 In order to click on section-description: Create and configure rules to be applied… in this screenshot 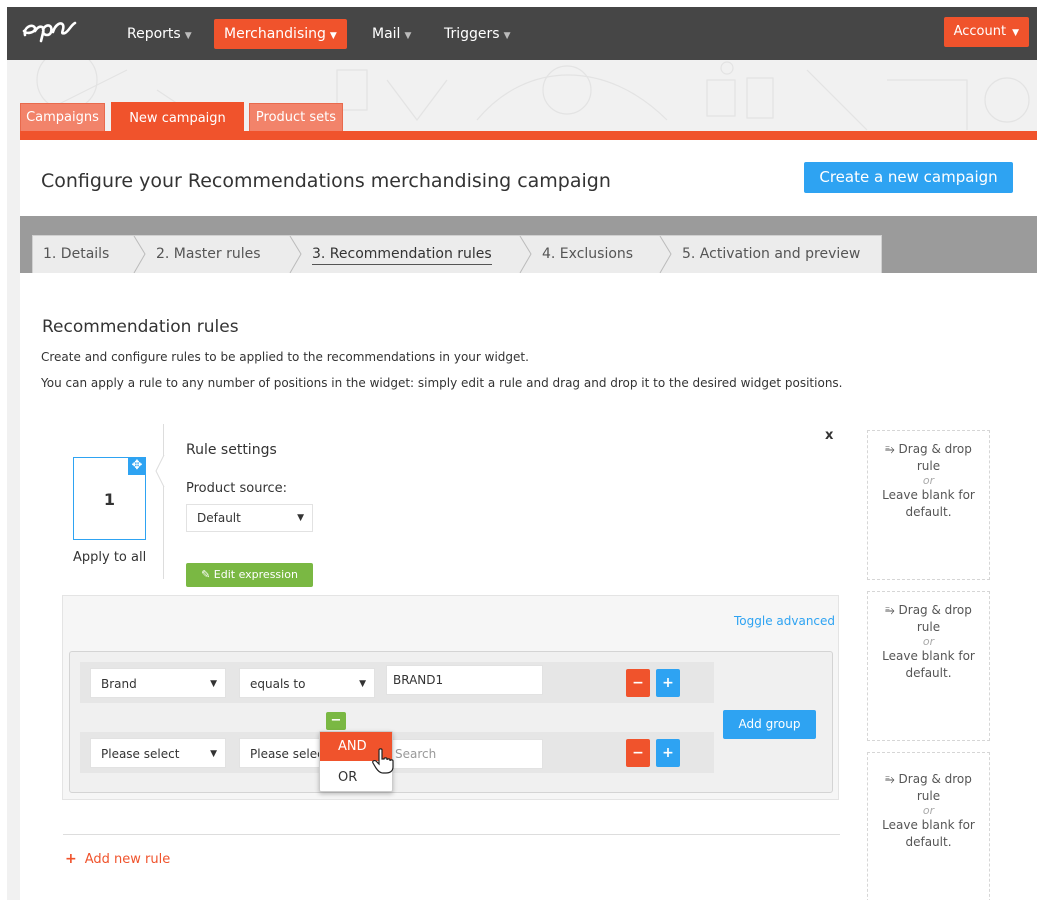, I will do `click(285, 357)`.